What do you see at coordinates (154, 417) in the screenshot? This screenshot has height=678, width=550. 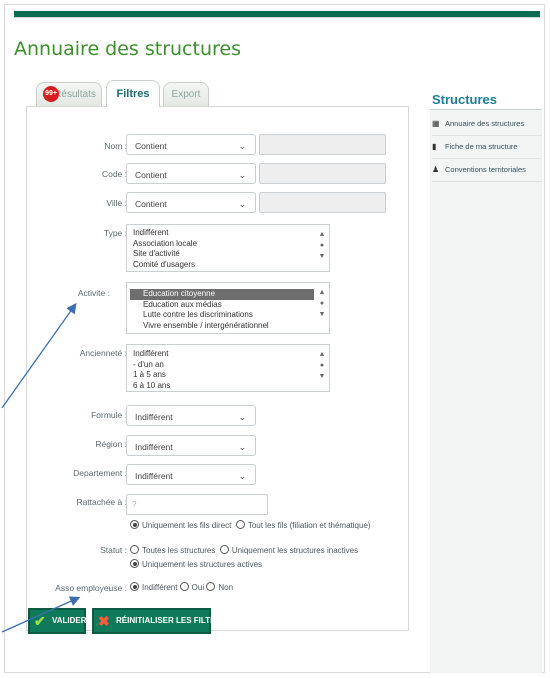 I see `formule-value: Indifférent` at bounding box center [154, 417].